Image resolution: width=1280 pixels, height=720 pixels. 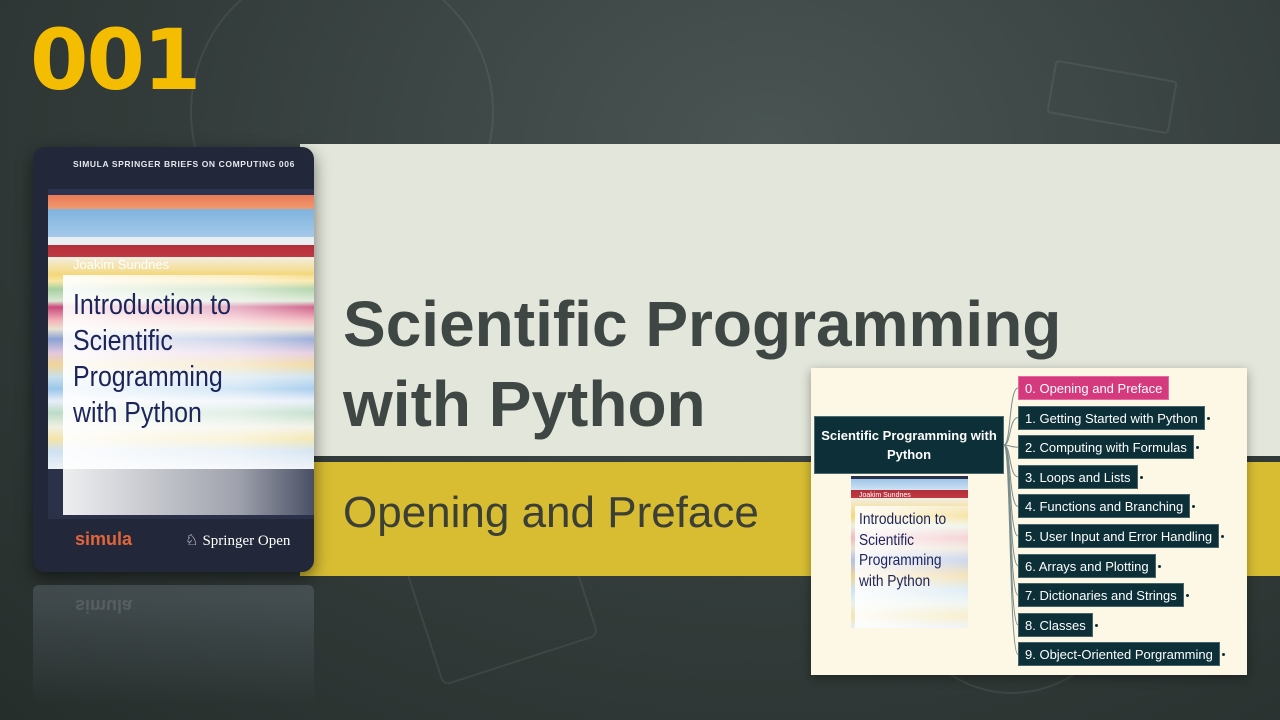 I want to click on chapter-node: 7. Dictionaries and Strings, so click(x=1101, y=595).